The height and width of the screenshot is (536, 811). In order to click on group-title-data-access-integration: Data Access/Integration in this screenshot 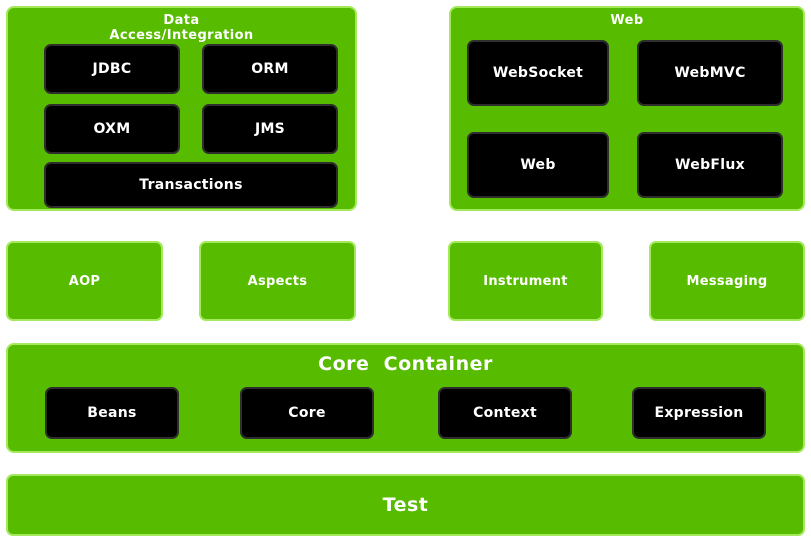, I will do `click(181, 28)`.